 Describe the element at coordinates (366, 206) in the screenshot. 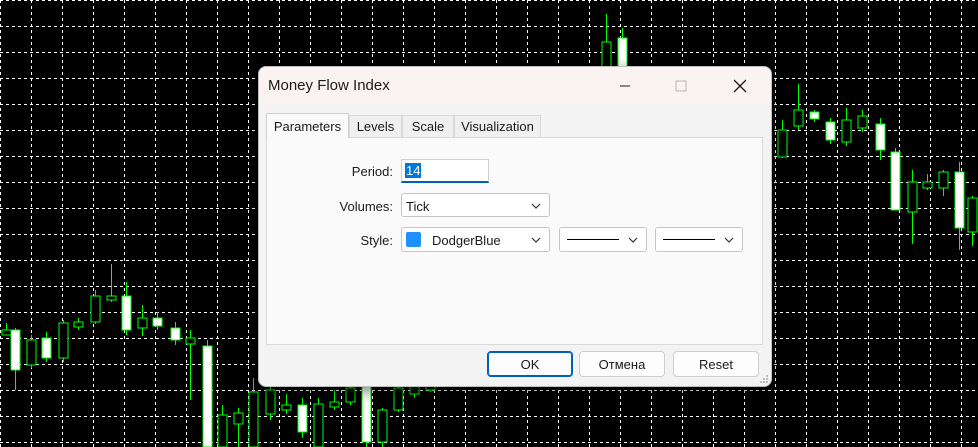

I see `volumes-label: Volumes:` at that location.